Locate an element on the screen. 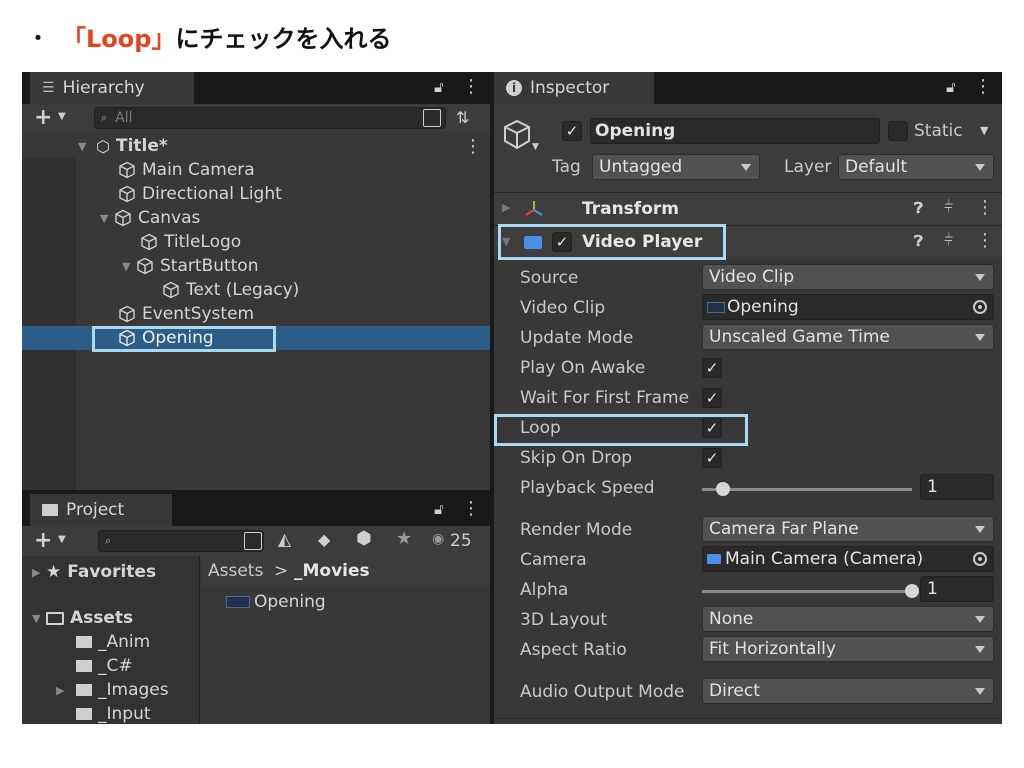 Image resolution: width=1024 pixels, height=768 pixels. folder-item-csharp: _C# is located at coordinates (104, 666).